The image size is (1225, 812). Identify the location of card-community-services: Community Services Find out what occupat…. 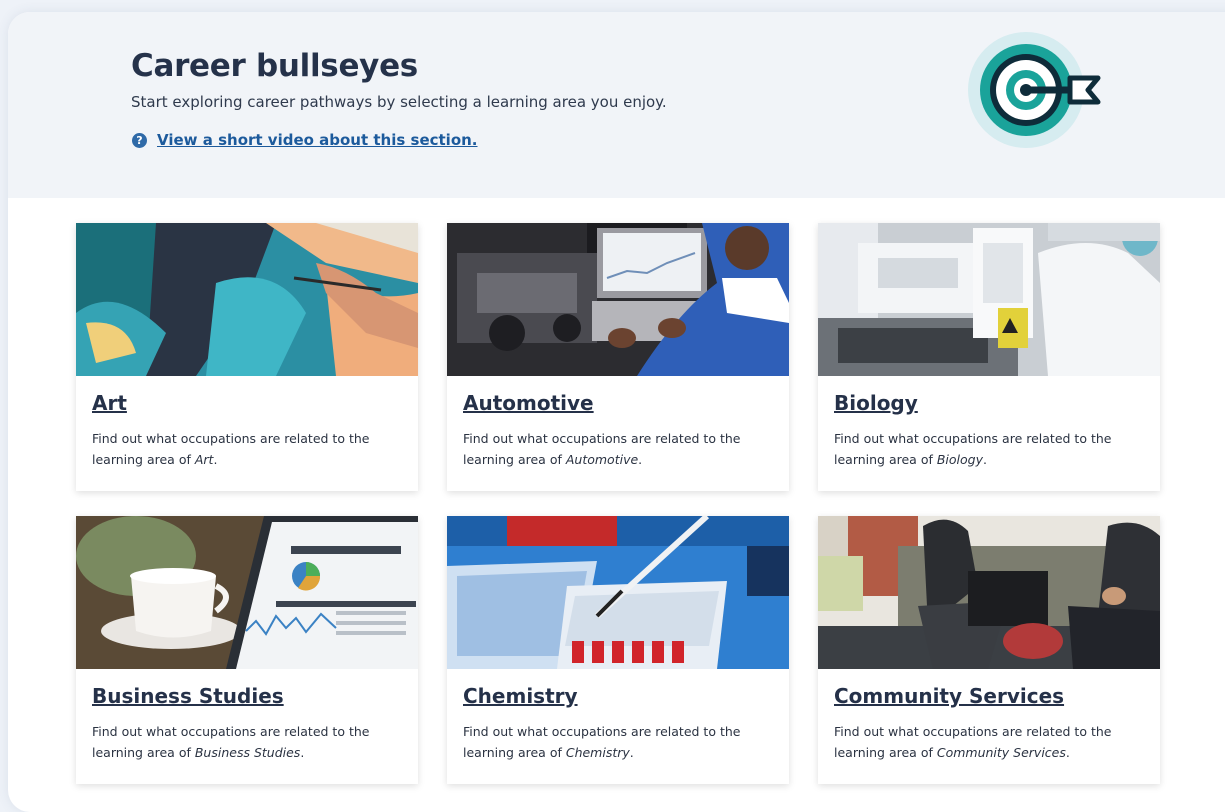
(989, 650).